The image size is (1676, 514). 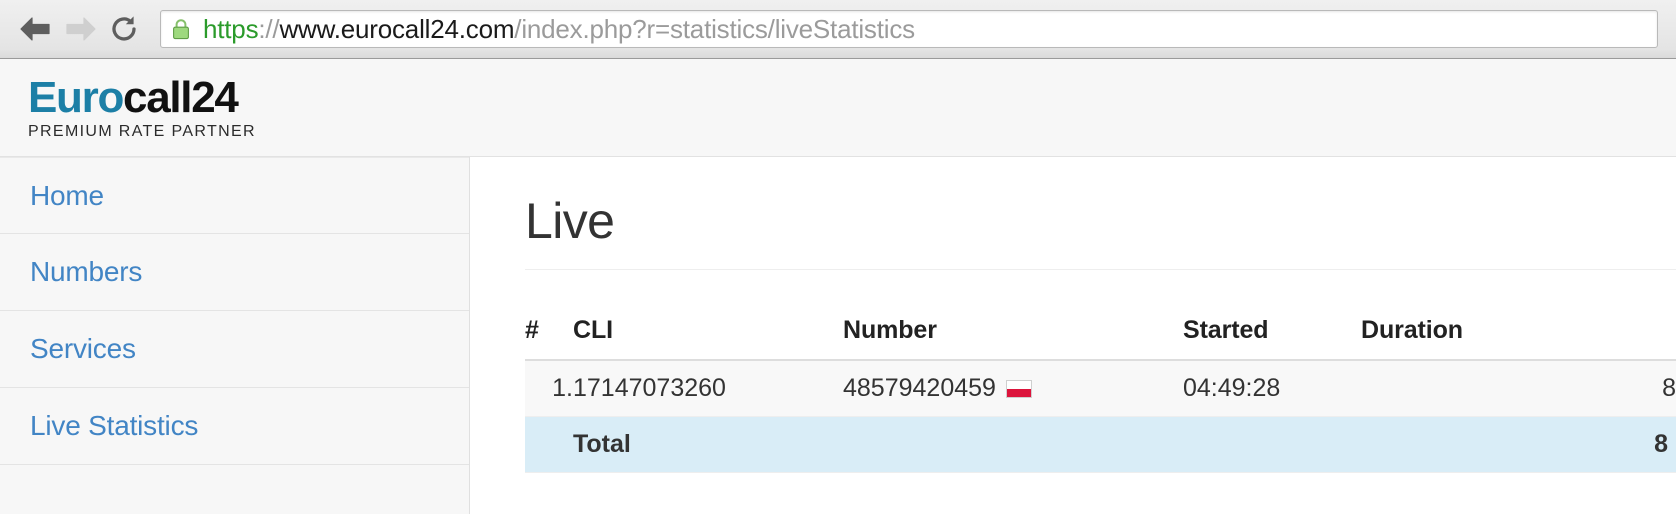 I want to click on total-duration: 8, so click(x=1518, y=444).